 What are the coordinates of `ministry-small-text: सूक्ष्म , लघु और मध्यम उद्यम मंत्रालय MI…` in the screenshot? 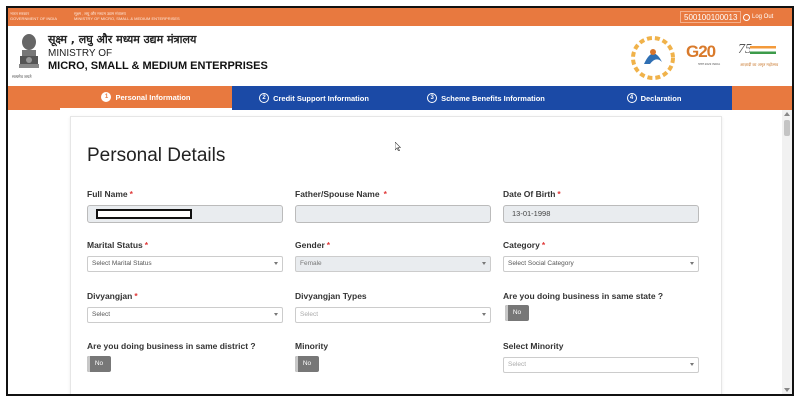 It's located at (139, 16).